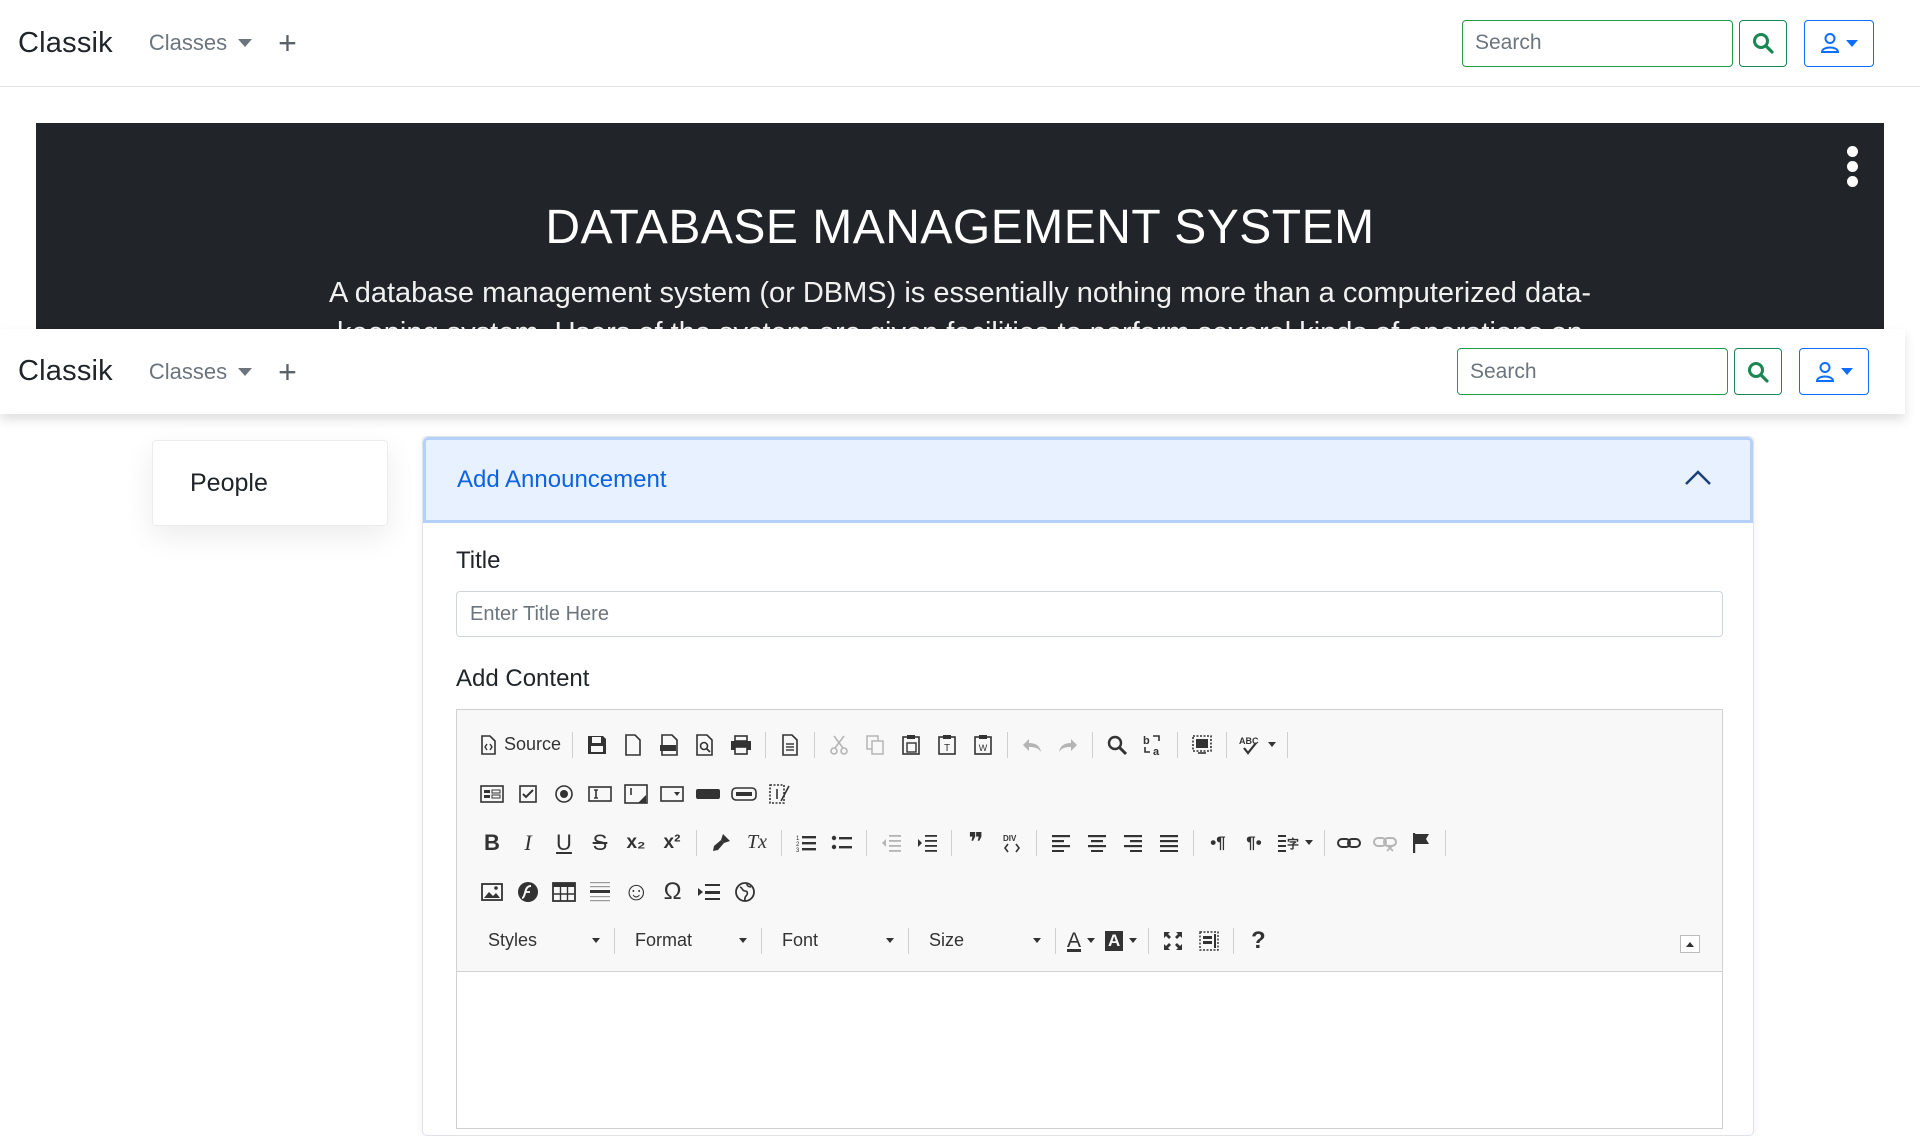 Image resolution: width=1920 pixels, height=1136 pixels. I want to click on replace-button: ba, so click(1153, 745).